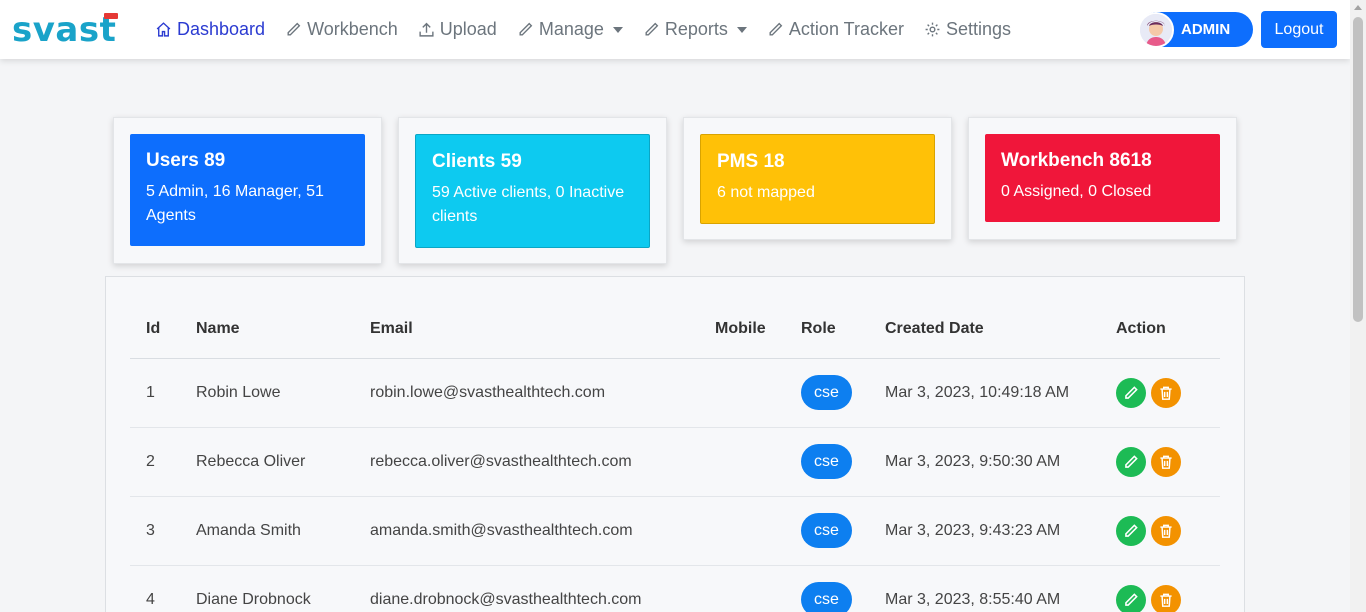 The width and height of the screenshot is (1366, 612). Describe the element at coordinates (526, 462) in the screenshot. I see `cell-email: rebecca.oliver@svasthealthtech.com` at that location.